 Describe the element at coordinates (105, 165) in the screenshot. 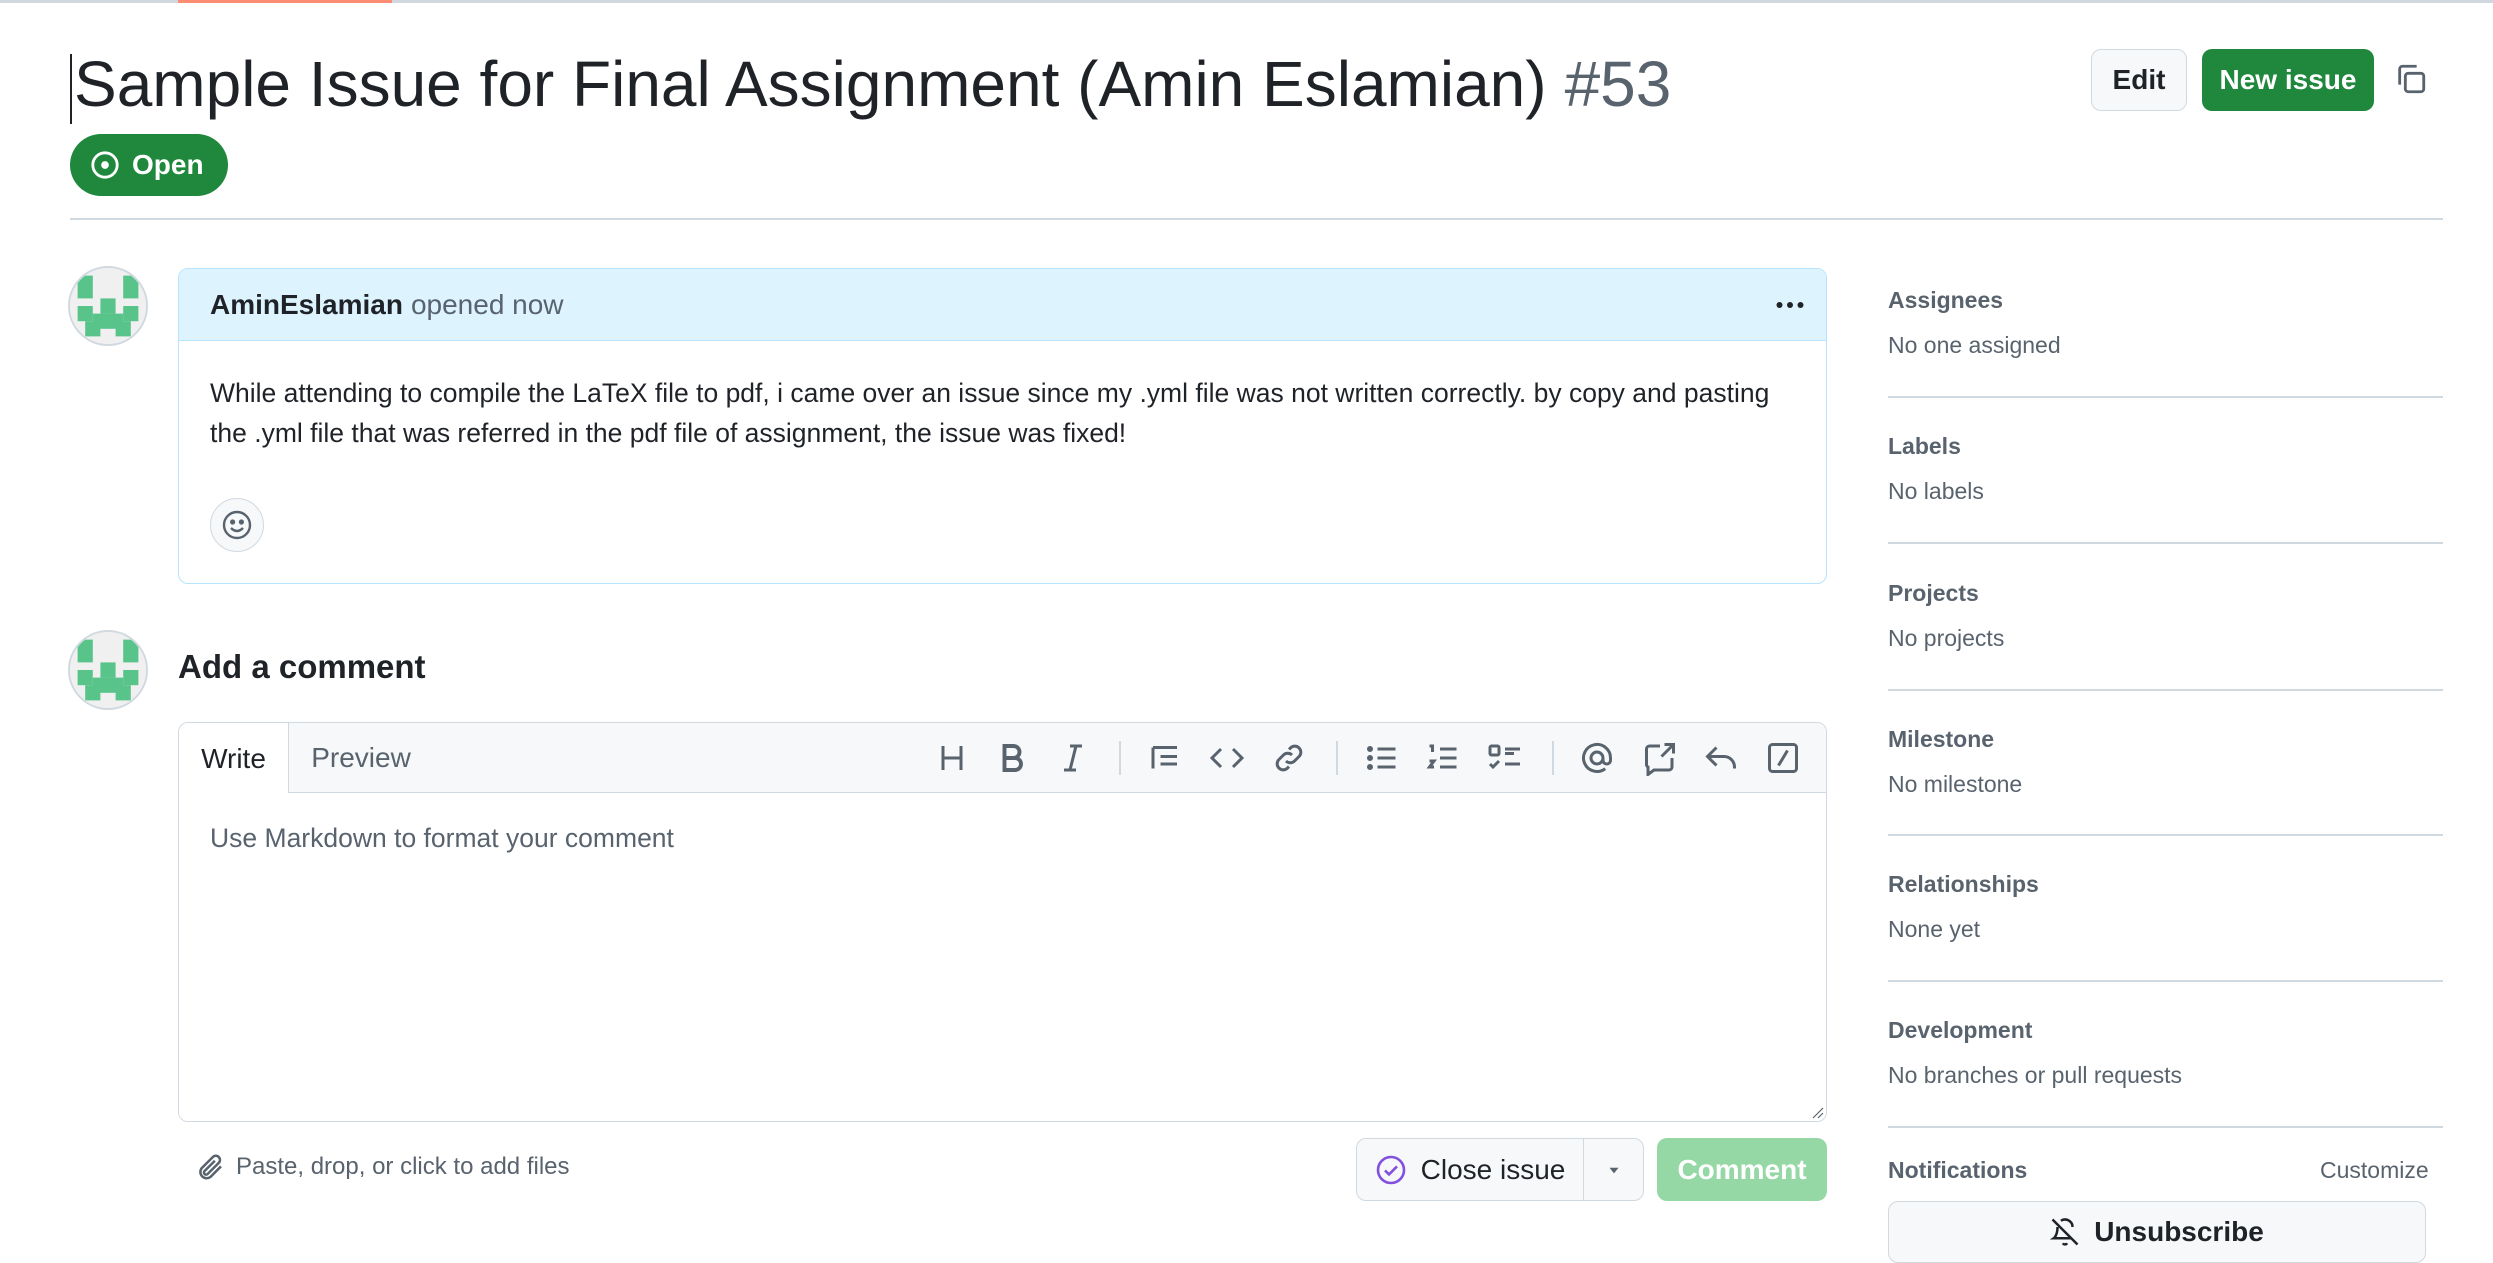

I see `issue-opened-icon` at that location.